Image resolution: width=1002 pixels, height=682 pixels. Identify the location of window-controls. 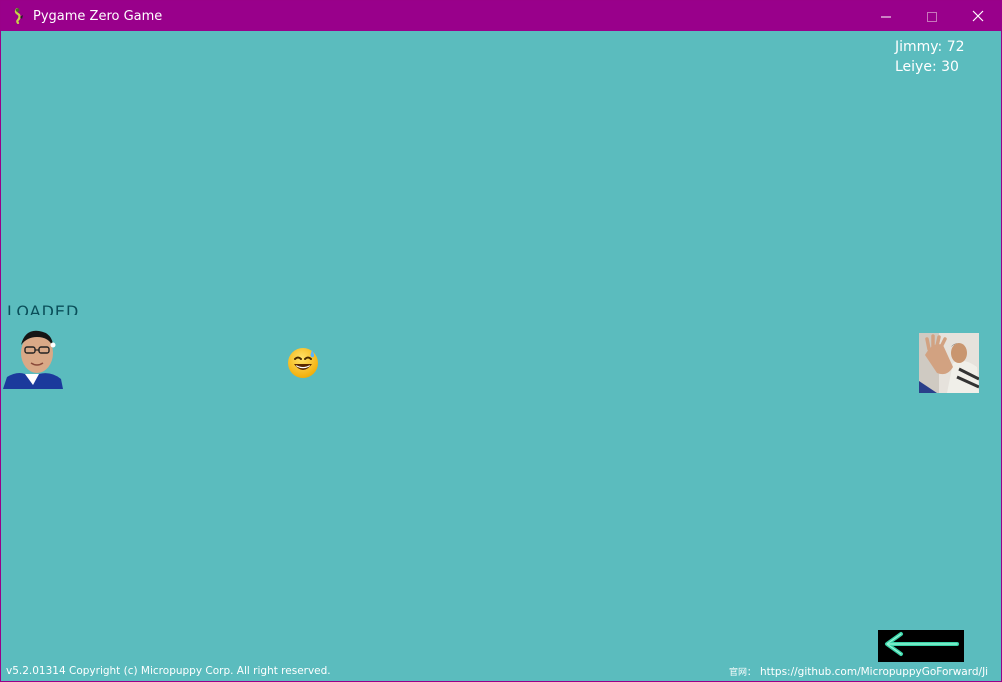
(932, 16).